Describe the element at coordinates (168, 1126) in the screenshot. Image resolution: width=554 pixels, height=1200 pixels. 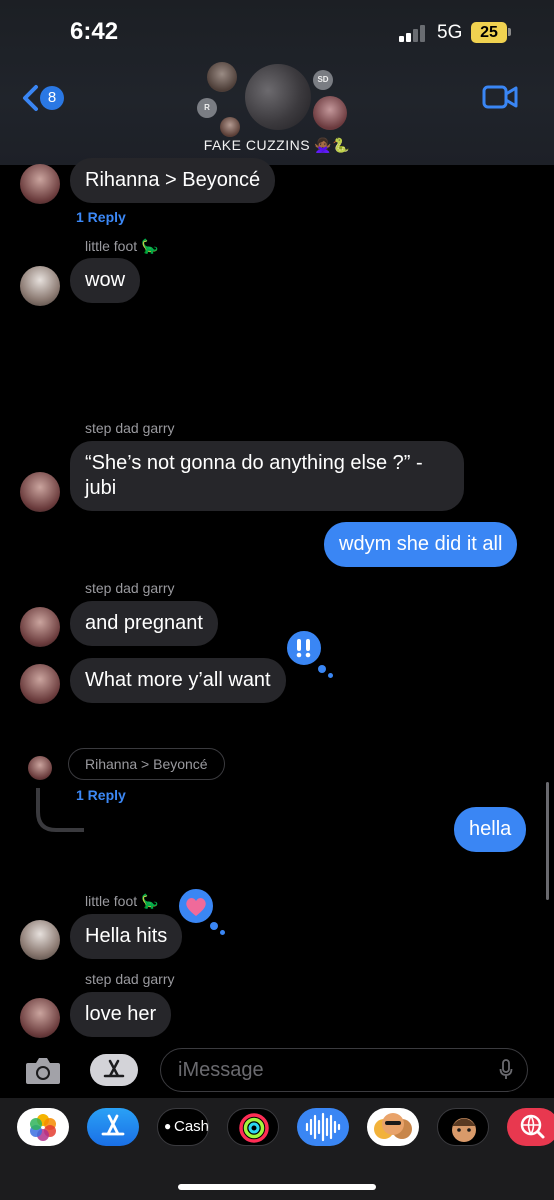
I see `apple-logo-icon: ●` at that location.